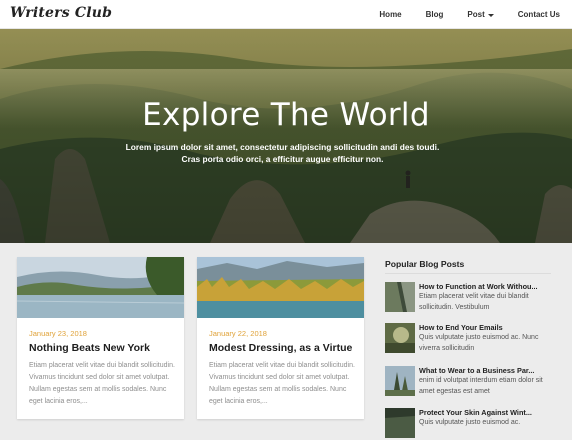 This screenshot has width=572, height=440. I want to click on main-nav: Home Blog Post Contact Us, so click(463, 14).